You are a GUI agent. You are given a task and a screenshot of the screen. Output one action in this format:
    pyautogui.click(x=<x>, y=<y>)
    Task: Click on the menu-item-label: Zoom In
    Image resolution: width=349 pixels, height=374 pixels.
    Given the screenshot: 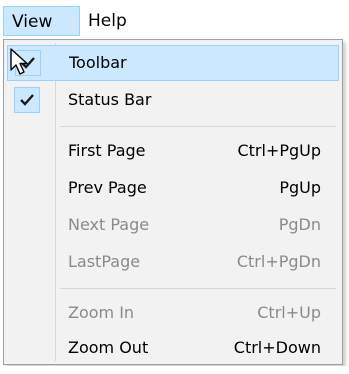 What is the action you would take?
    pyautogui.click(x=101, y=312)
    